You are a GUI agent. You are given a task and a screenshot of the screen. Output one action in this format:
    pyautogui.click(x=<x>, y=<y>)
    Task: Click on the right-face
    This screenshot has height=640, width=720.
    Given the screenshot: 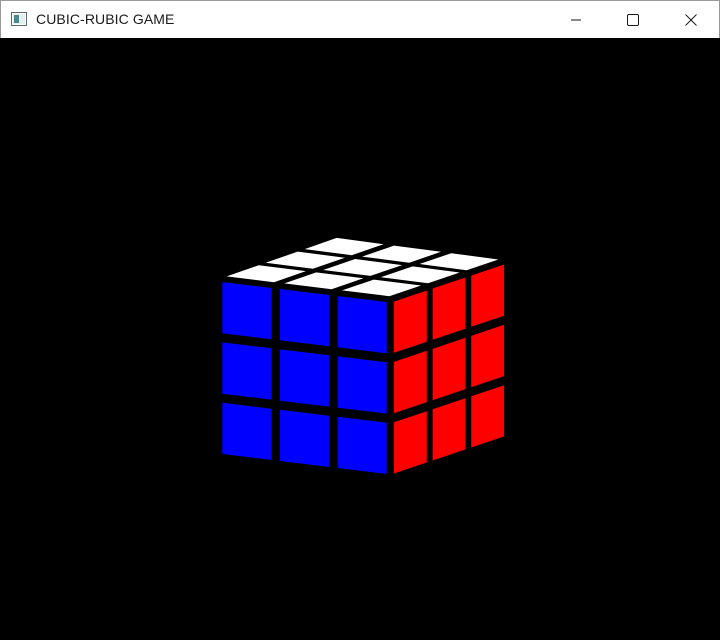 What is the action you would take?
    pyautogui.click(x=449, y=369)
    